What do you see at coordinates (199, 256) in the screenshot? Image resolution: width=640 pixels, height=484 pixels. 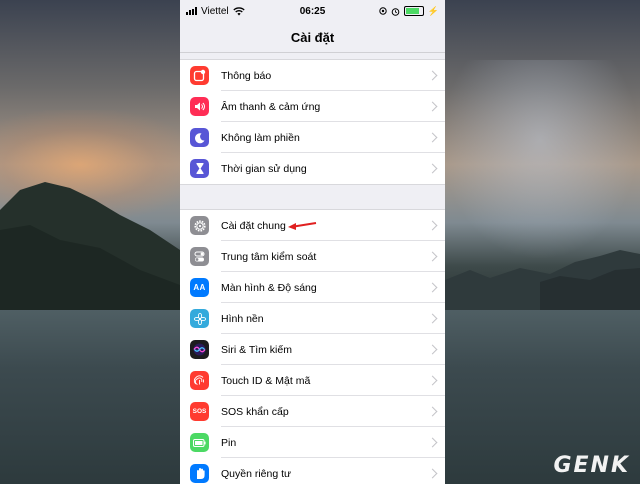 I see `toggles-icon` at bounding box center [199, 256].